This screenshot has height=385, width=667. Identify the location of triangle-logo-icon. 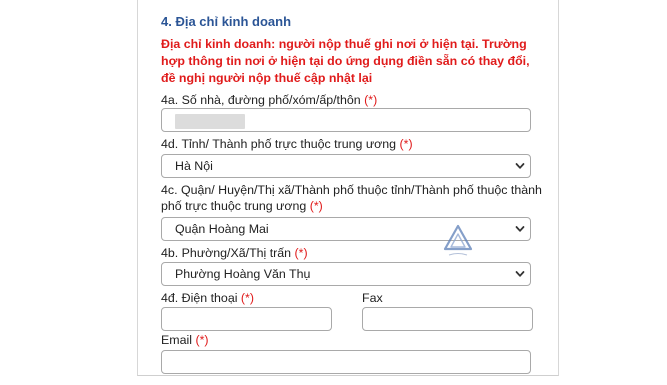
(458, 240).